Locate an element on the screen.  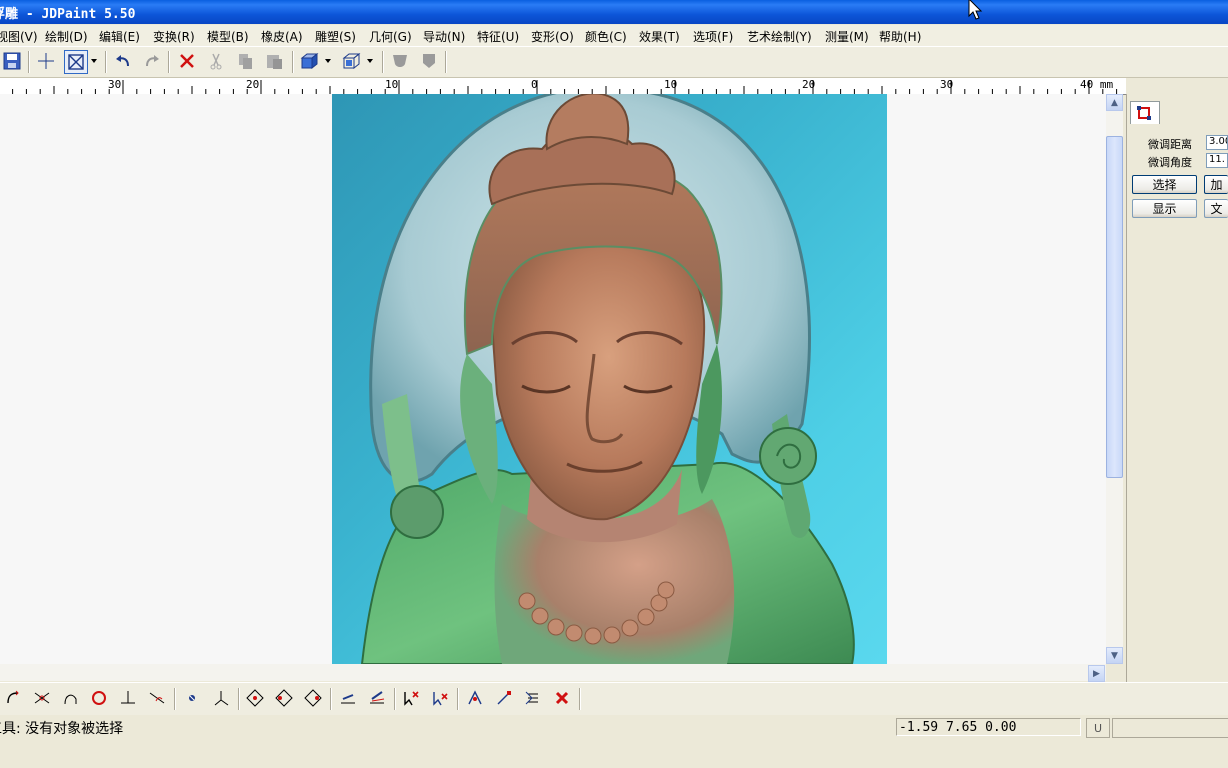
point-snap-icon is located at coordinates (192, 698).